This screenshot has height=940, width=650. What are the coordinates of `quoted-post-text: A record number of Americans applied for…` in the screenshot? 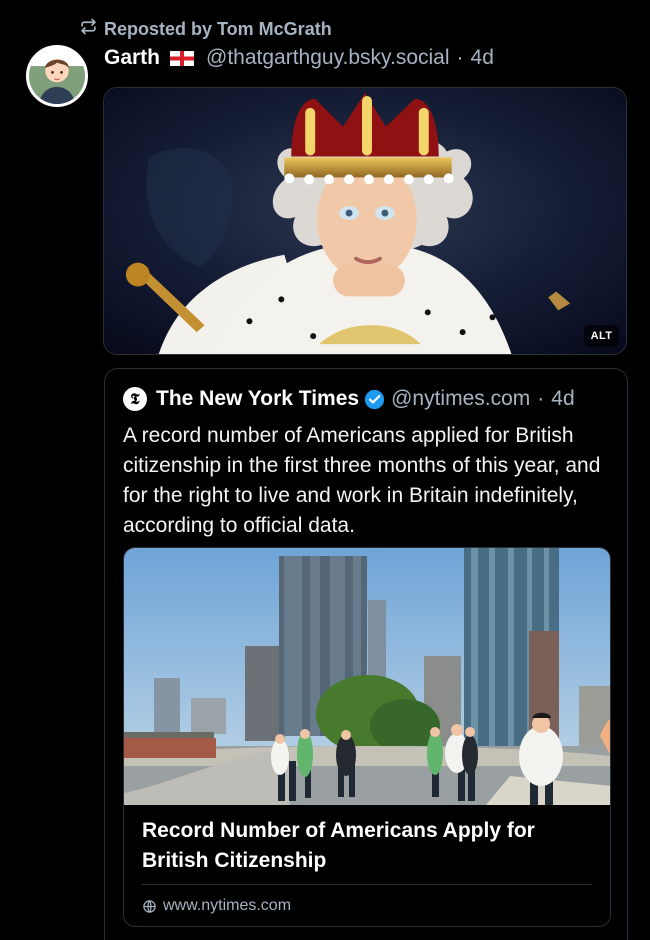 It's located at (362, 480).